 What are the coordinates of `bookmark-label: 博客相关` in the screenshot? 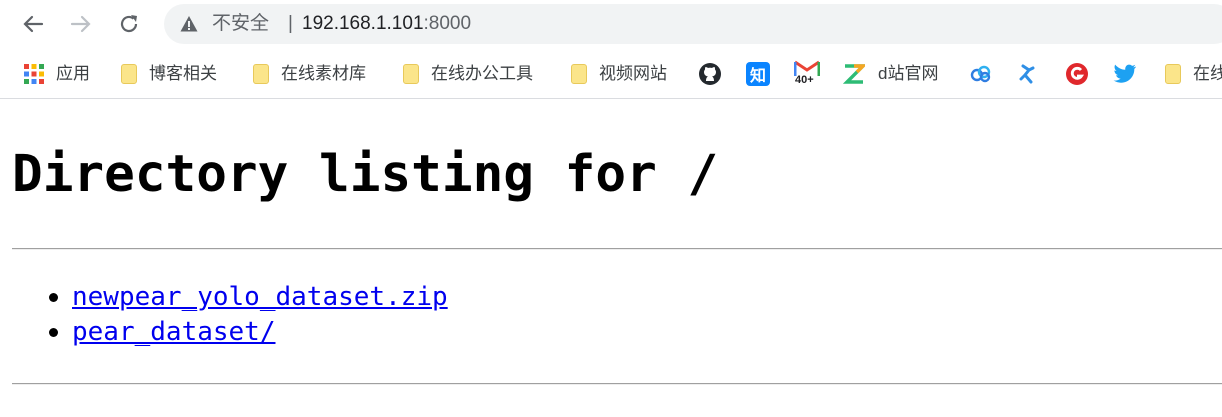 It's located at (183, 73).